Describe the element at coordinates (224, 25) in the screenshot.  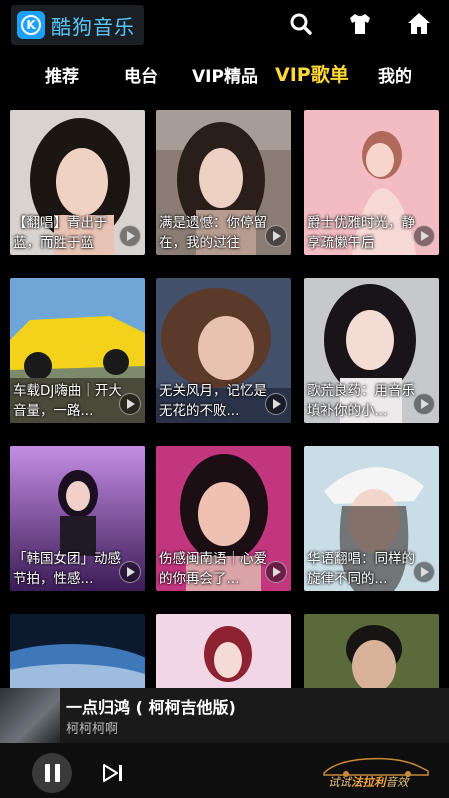
I see `top-header: K 酷狗音乐` at that location.